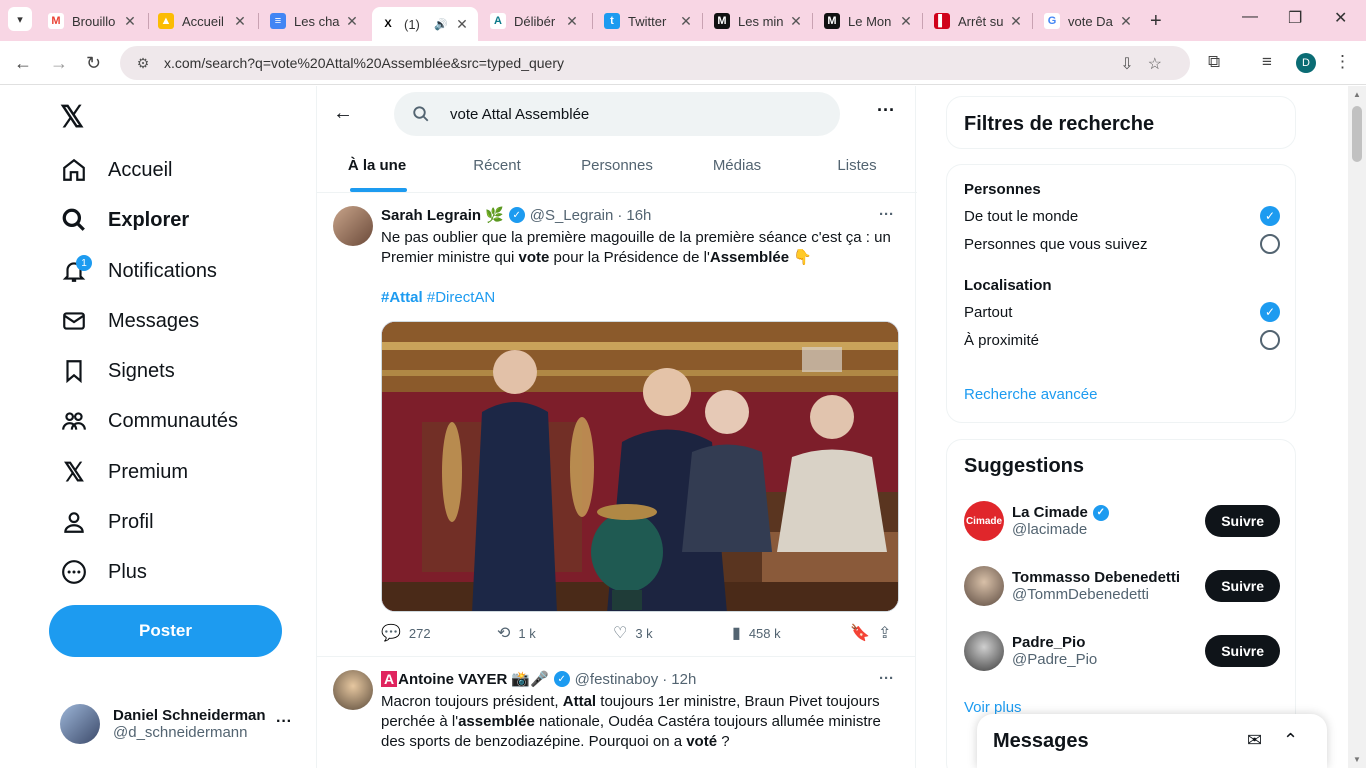  What do you see at coordinates (1295, 18) in the screenshot?
I see `restore-icon: ❐` at bounding box center [1295, 18].